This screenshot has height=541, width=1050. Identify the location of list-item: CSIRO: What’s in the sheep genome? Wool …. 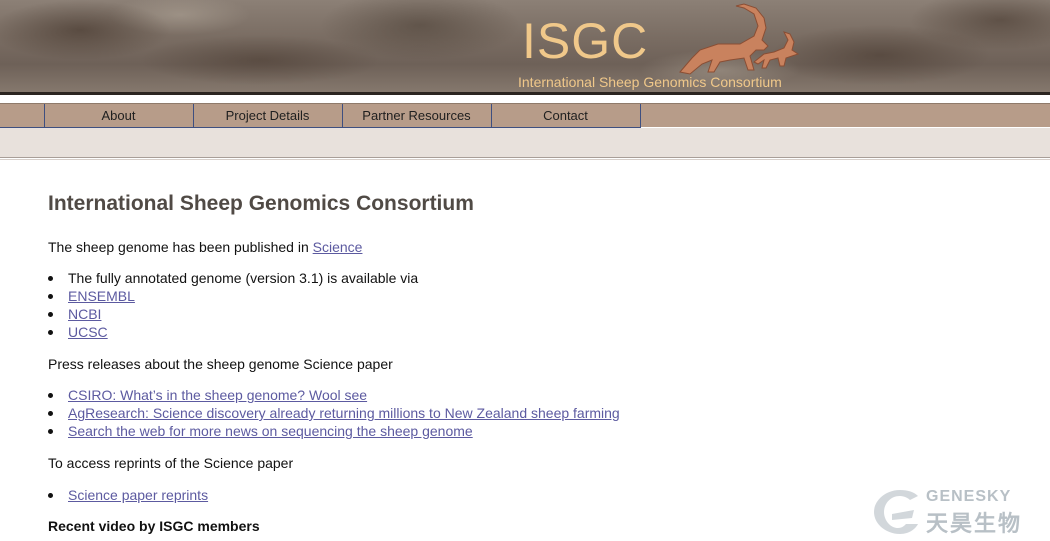
(334, 395).